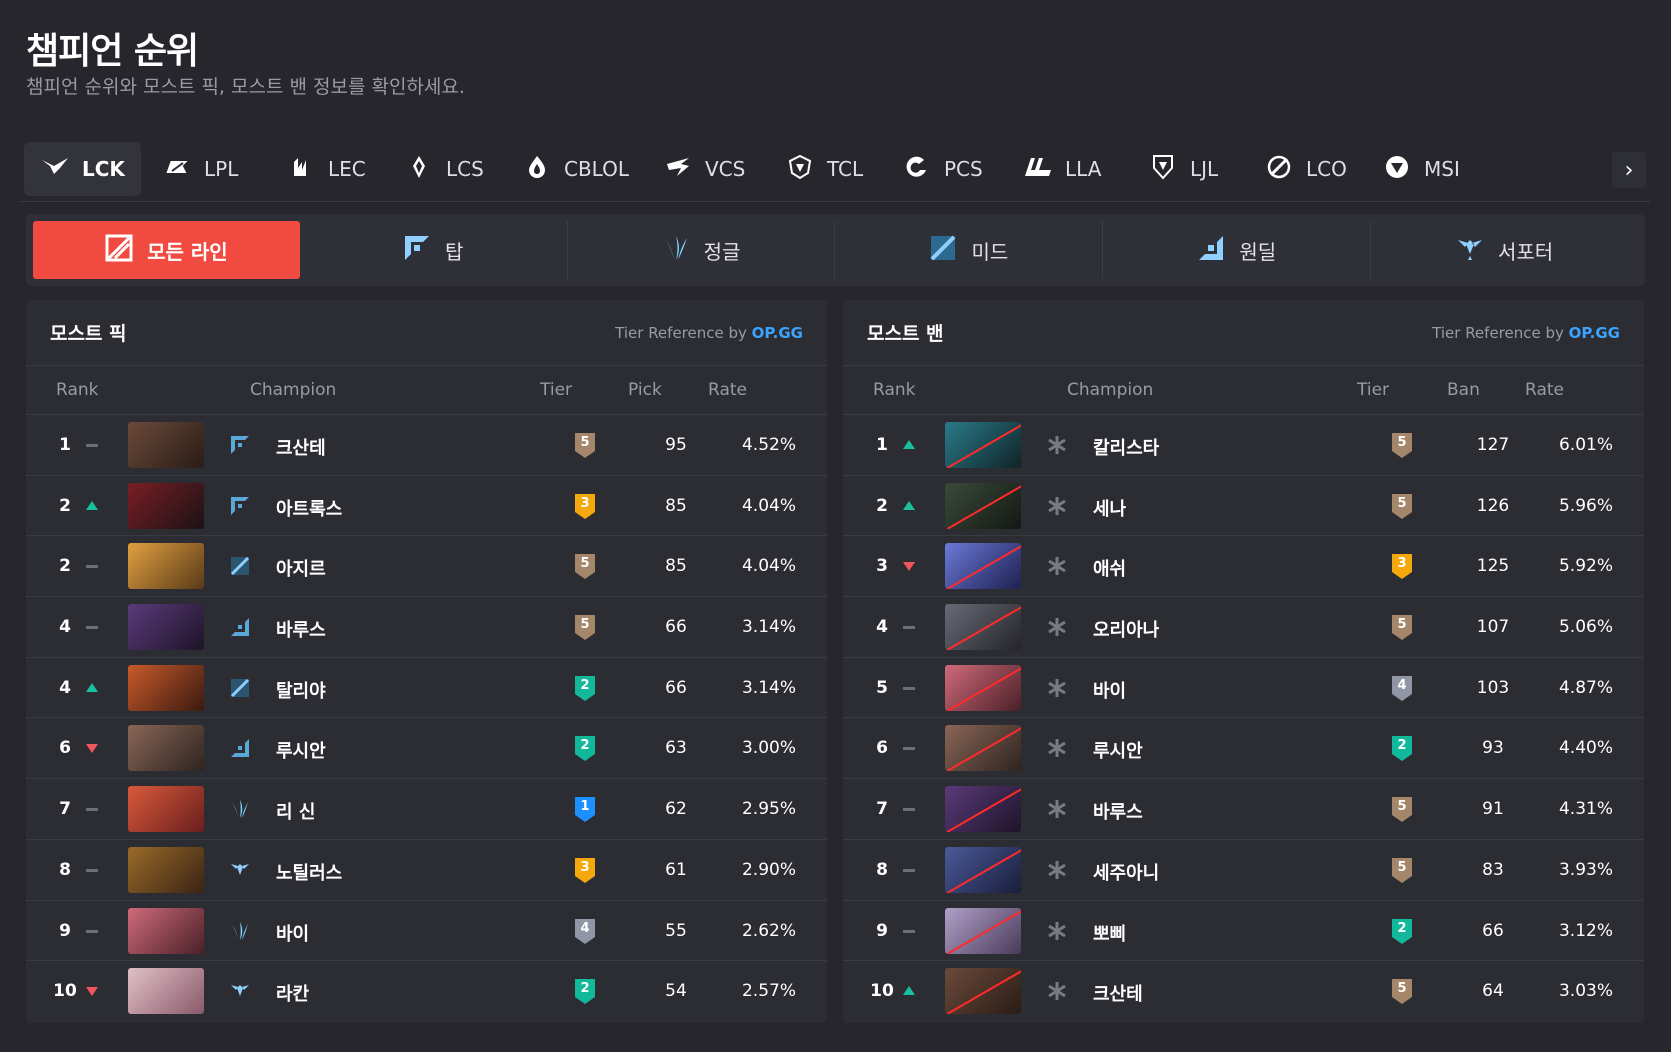  What do you see at coordinates (426, 809) in the screenshot?
I see `table-row: 7 리 신 1 62 2.95%` at bounding box center [426, 809].